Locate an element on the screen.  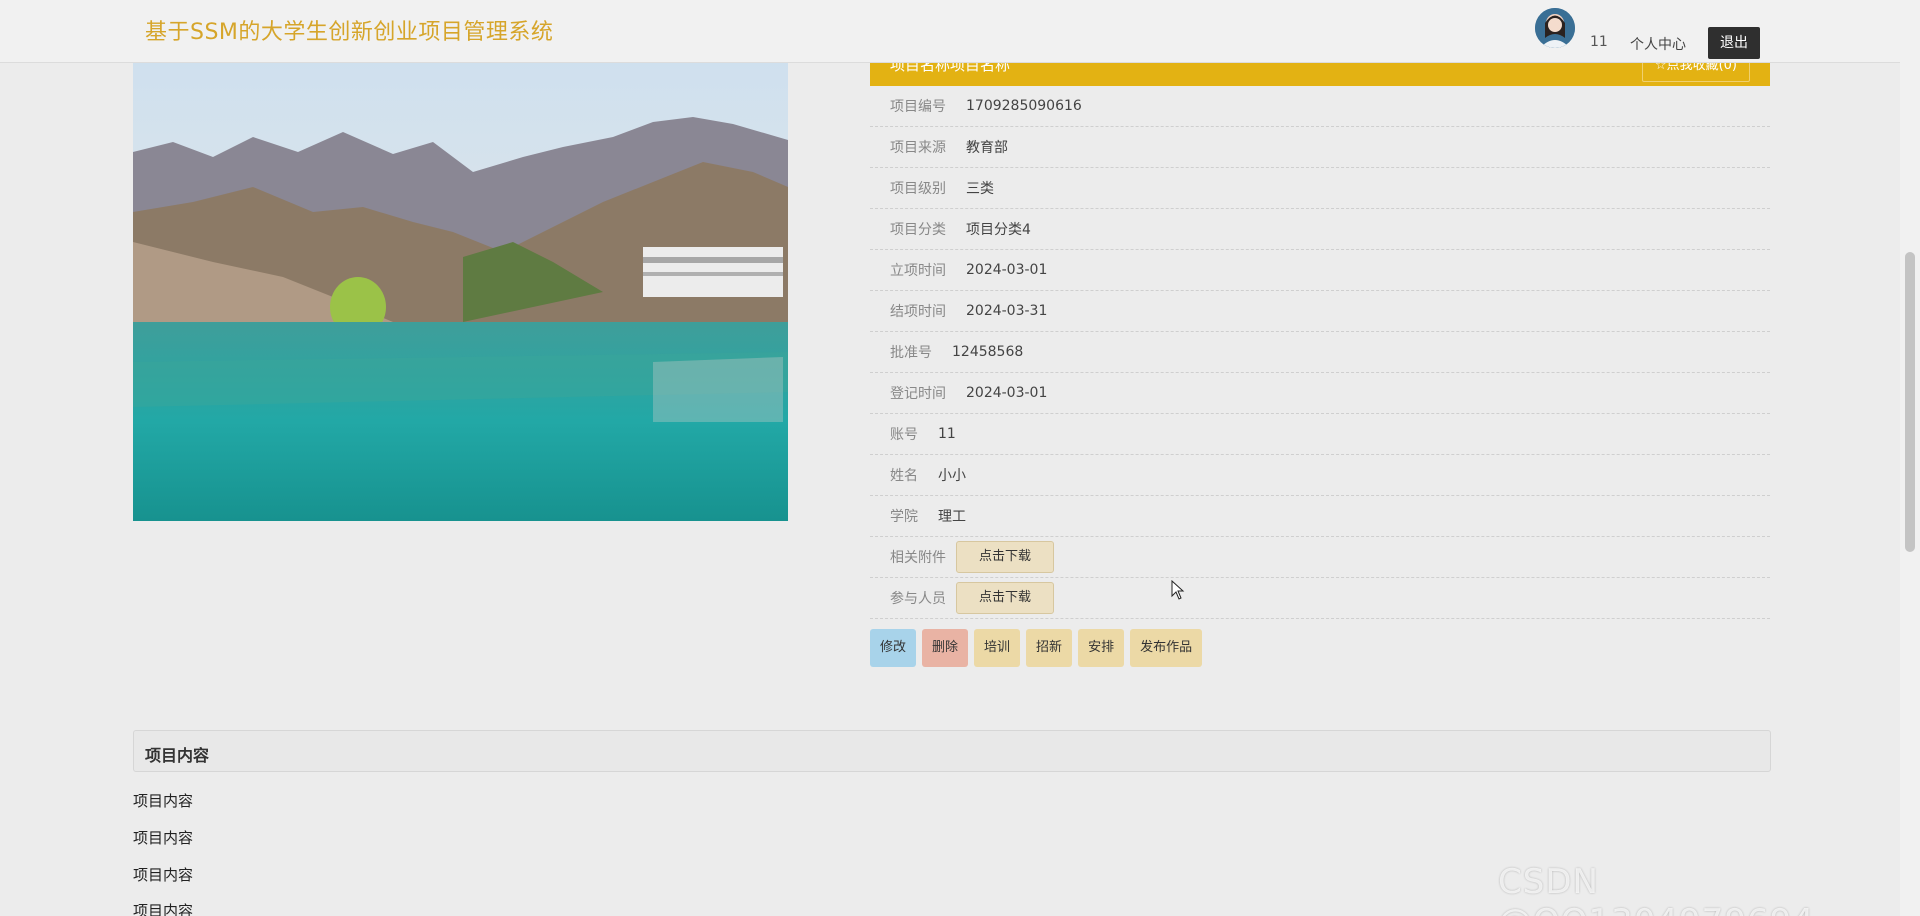
favorite-button: ☆点我收藏(0) is located at coordinates (1695, 72).